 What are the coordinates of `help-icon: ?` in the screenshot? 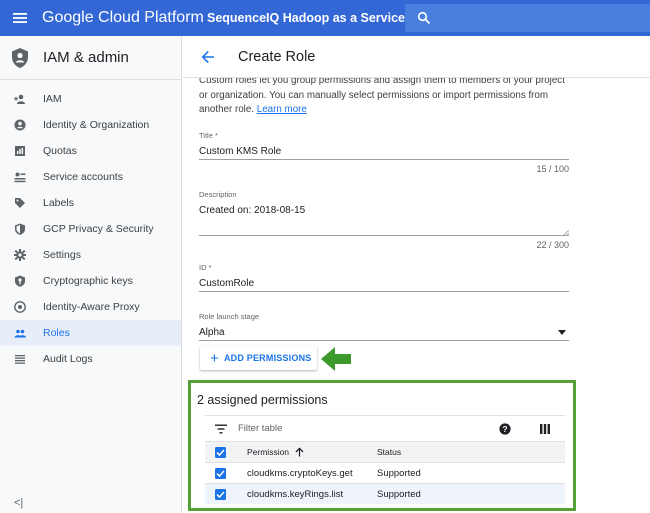 It's located at (505, 429).